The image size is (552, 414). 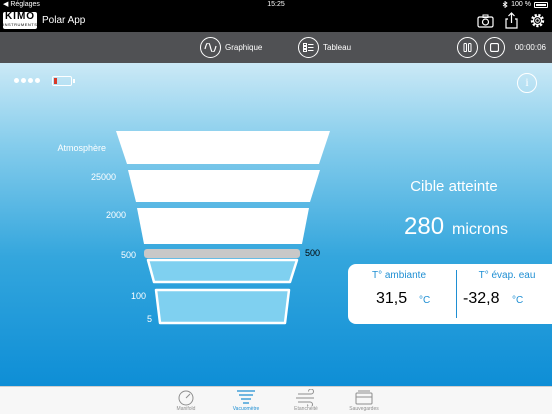 I want to click on level-label-5: 5, so click(x=149, y=319).